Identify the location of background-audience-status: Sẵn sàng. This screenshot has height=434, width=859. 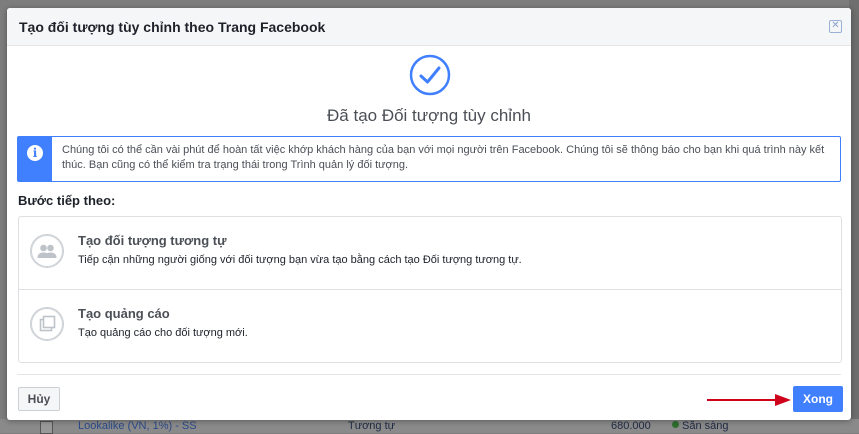
(700, 426).